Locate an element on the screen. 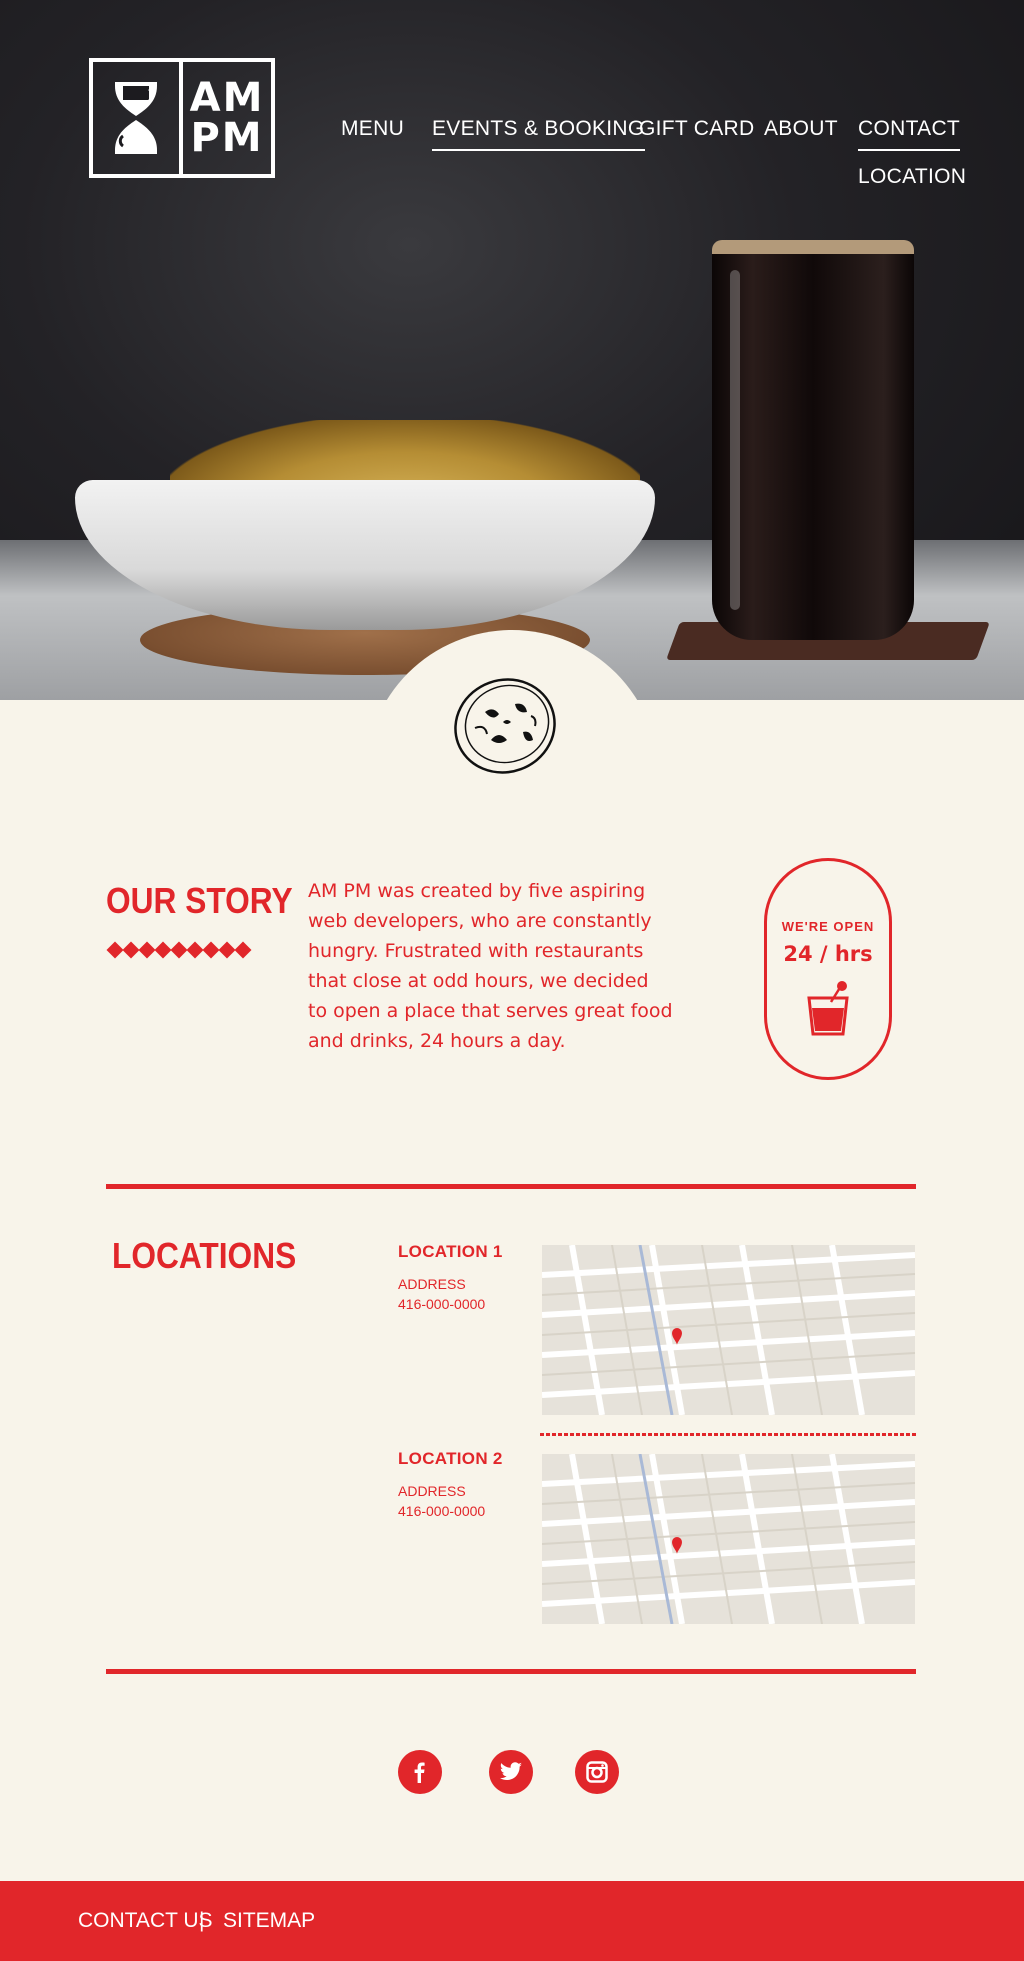  logo-text: AM PM is located at coordinates (227, 118).